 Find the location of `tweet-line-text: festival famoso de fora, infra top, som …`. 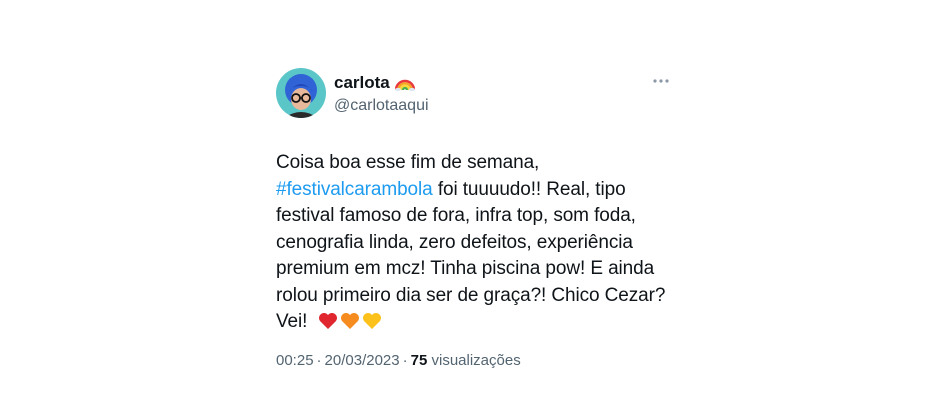

tweet-line-text: festival famoso de fora, infra top, som … is located at coordinates (456, 215).